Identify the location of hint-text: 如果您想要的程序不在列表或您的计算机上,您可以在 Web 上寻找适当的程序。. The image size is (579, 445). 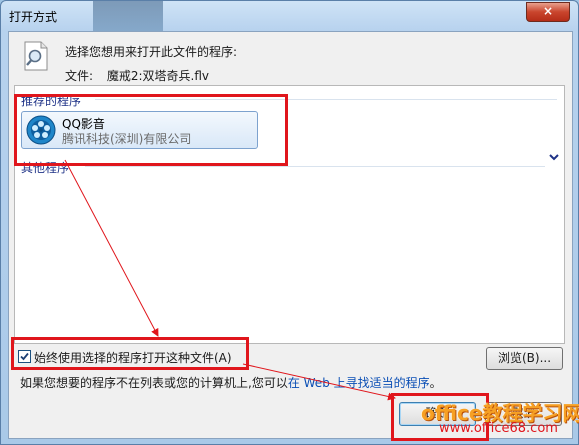
(231, 382).